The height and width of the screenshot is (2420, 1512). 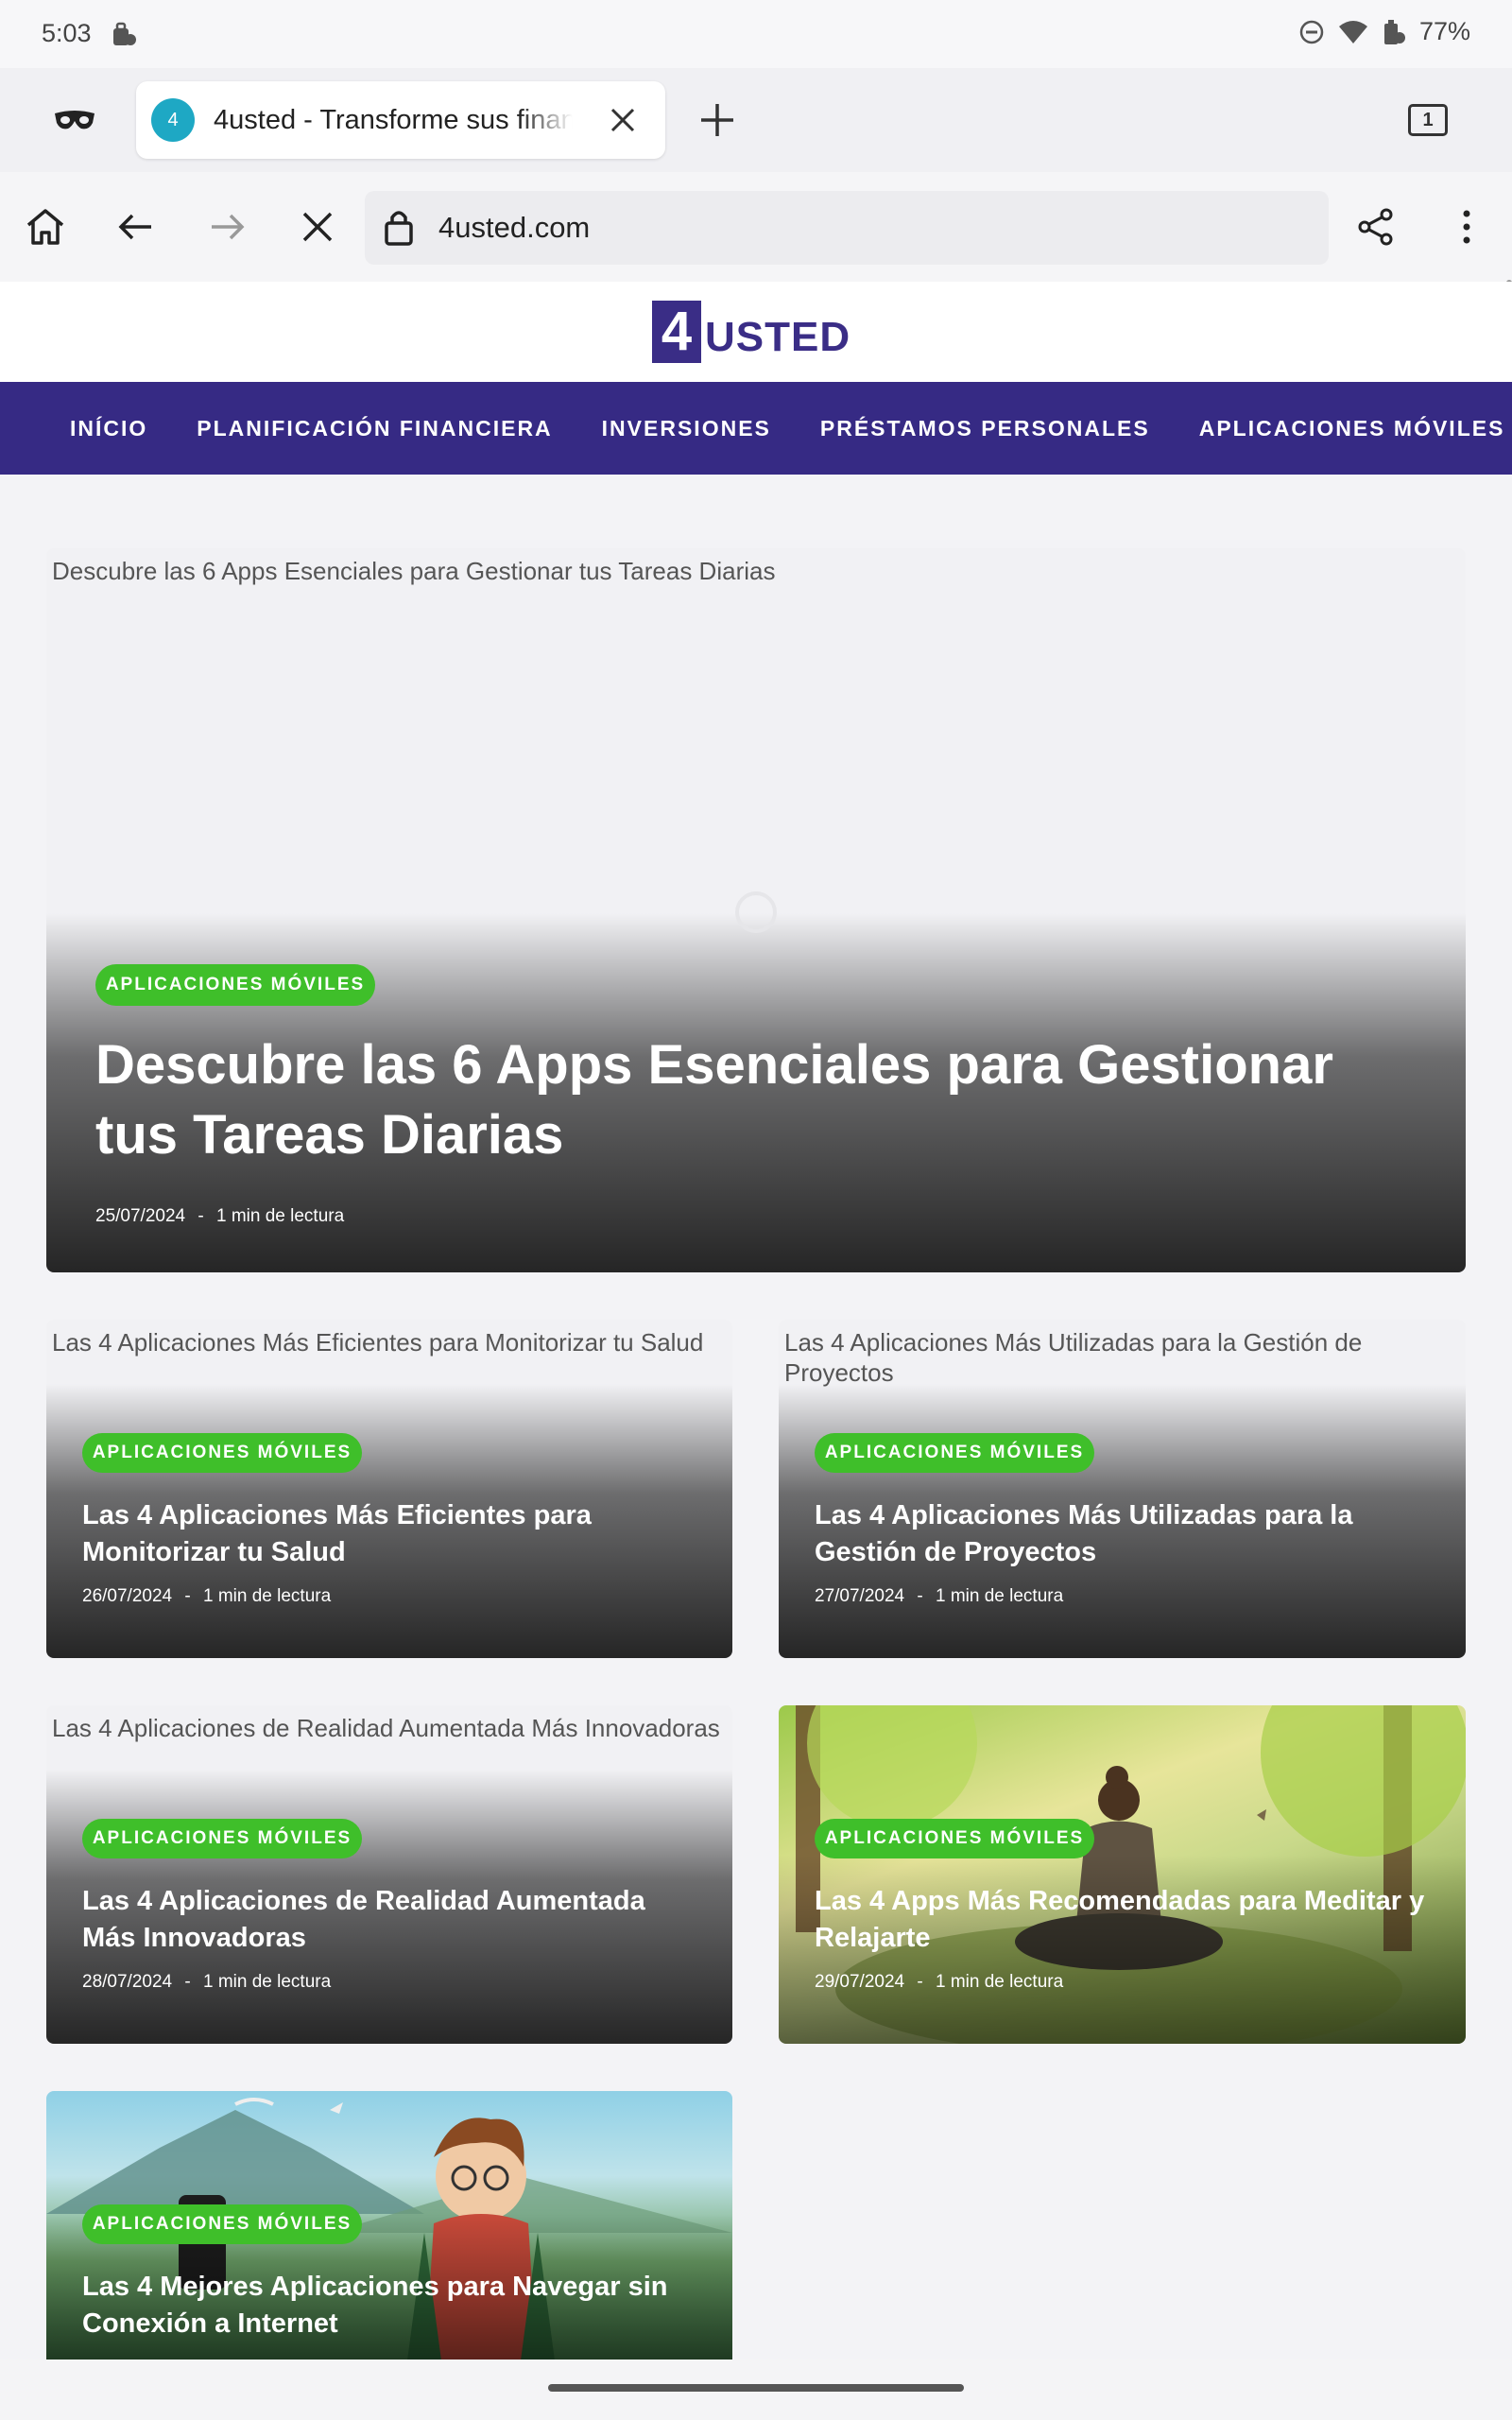 What do you see at coordinates (74, 119) in the screenshot?
I see `incognito-icon` at bounding box center [74, 119].